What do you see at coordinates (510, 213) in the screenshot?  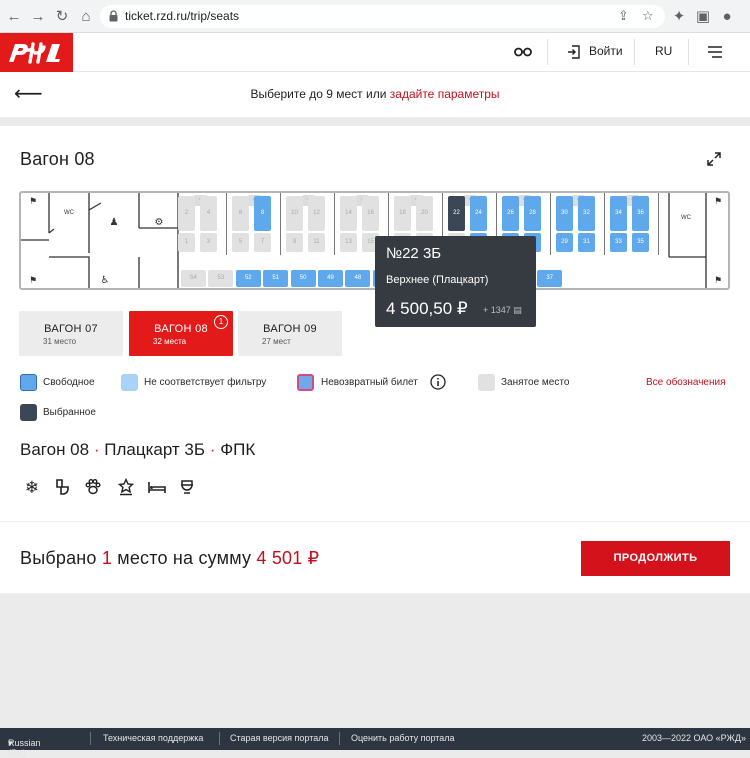 I see `seat-upper: 26` at bounding box center [510, 213].